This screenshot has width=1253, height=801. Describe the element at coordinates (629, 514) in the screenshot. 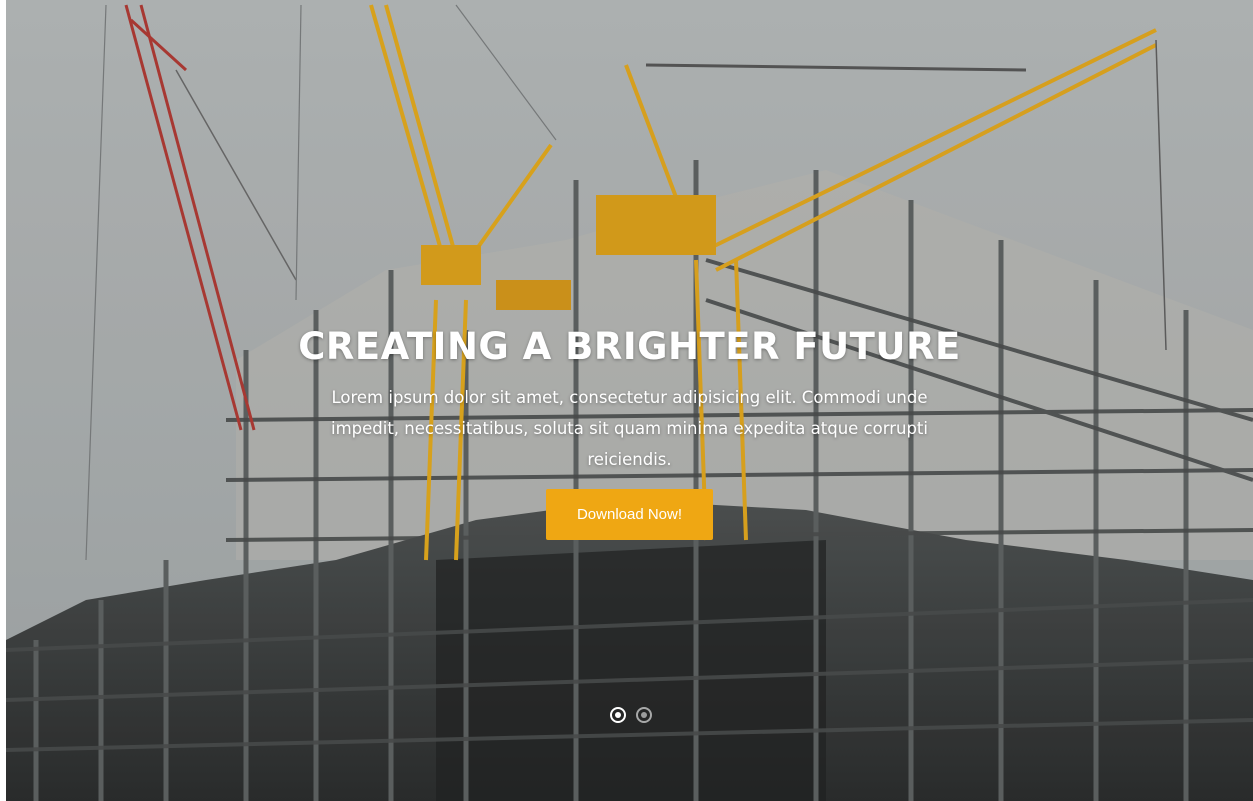

I see `download-now-button: Download Now!` at that location.